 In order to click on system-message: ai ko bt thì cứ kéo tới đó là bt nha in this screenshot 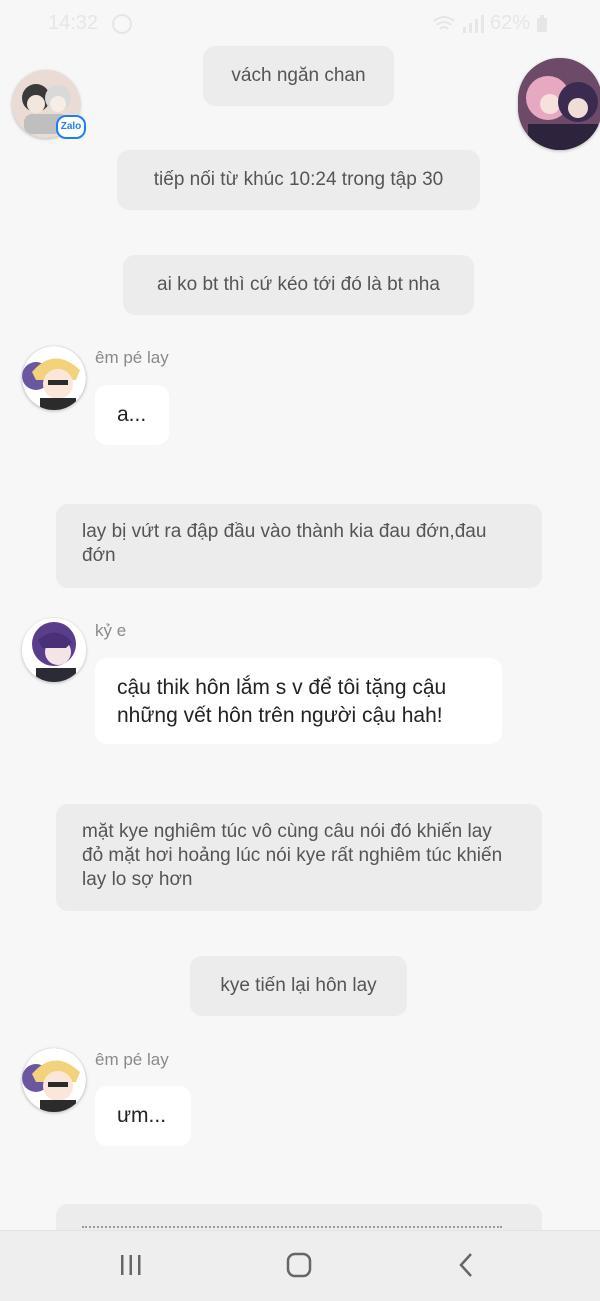, I will do `click(298, 285)`.